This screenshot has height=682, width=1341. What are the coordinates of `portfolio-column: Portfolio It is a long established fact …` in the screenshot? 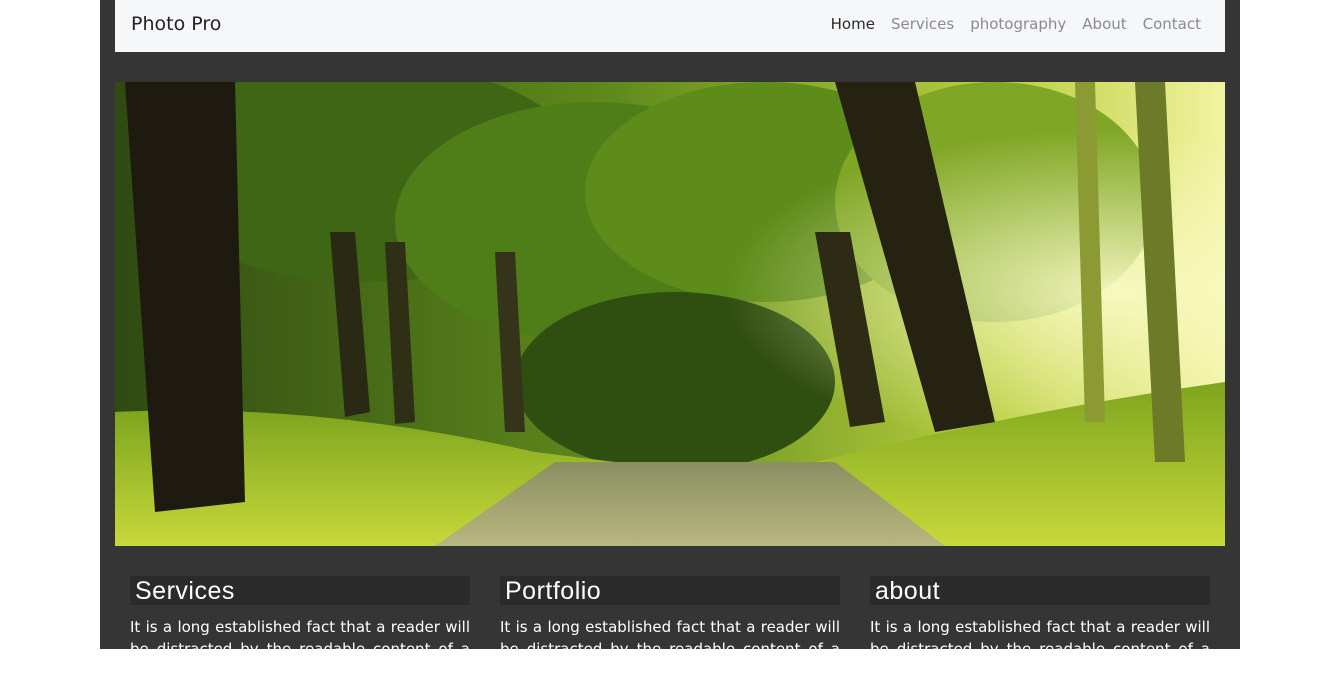 It's located at (670, 629).